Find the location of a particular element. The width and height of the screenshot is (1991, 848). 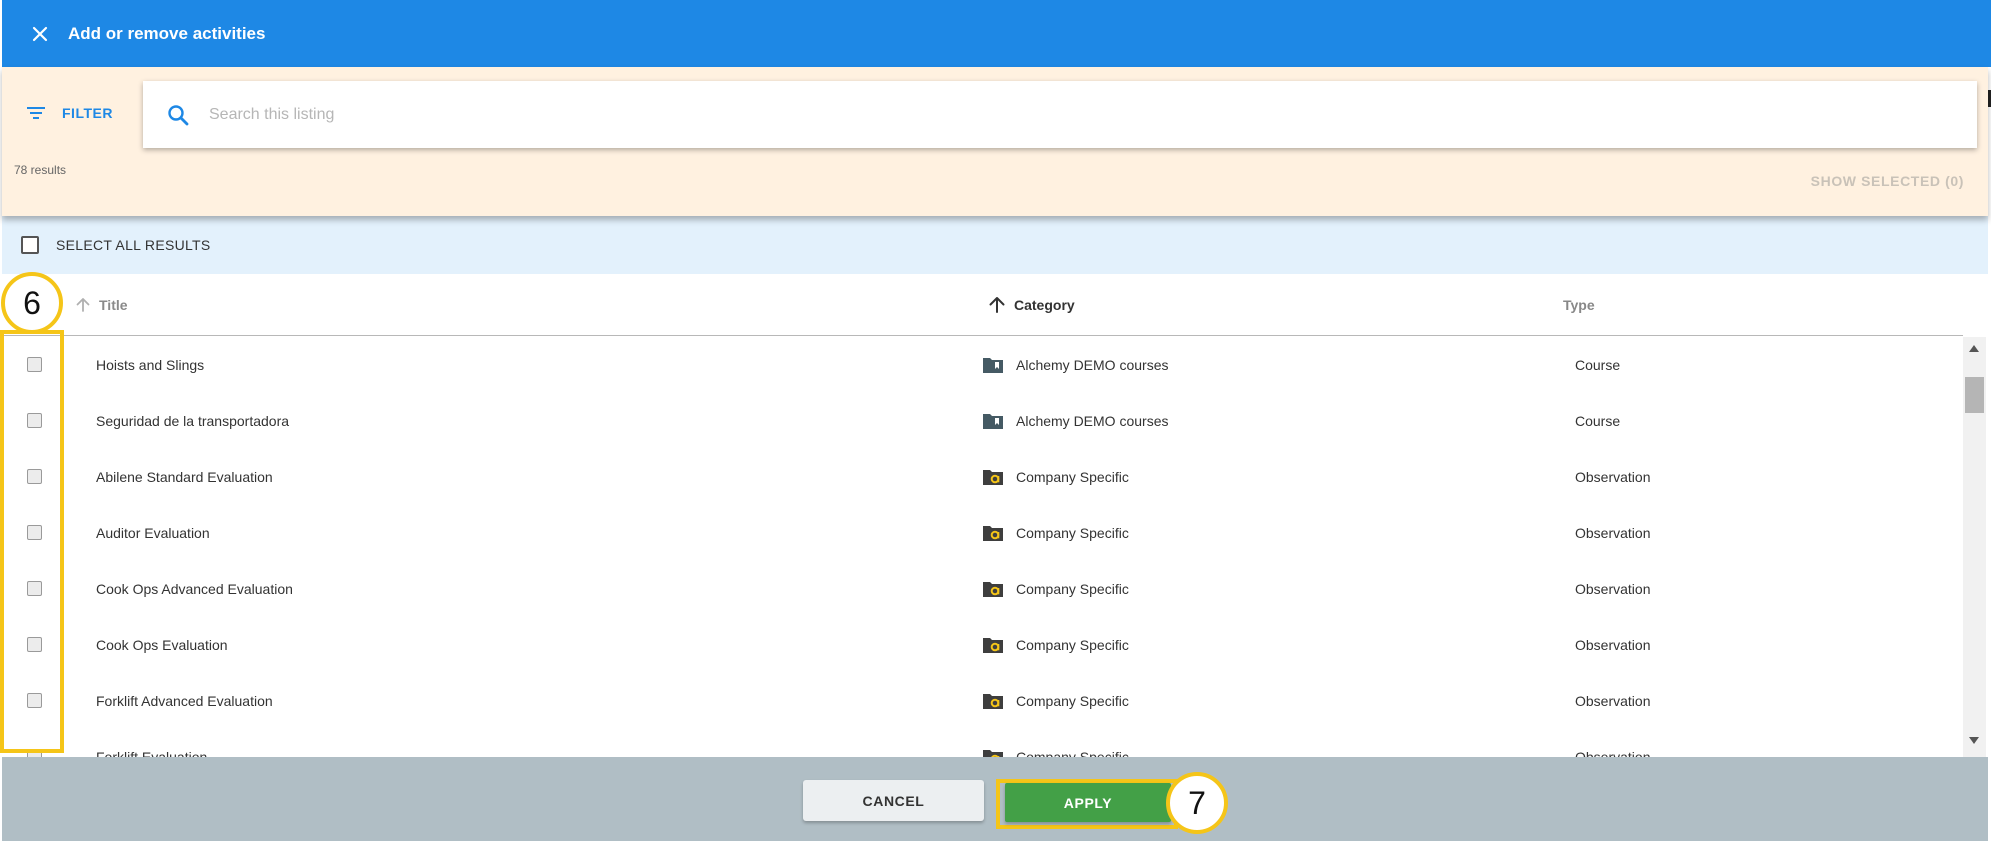

apply-button: APPLY is located at coordinates (1088, 802).